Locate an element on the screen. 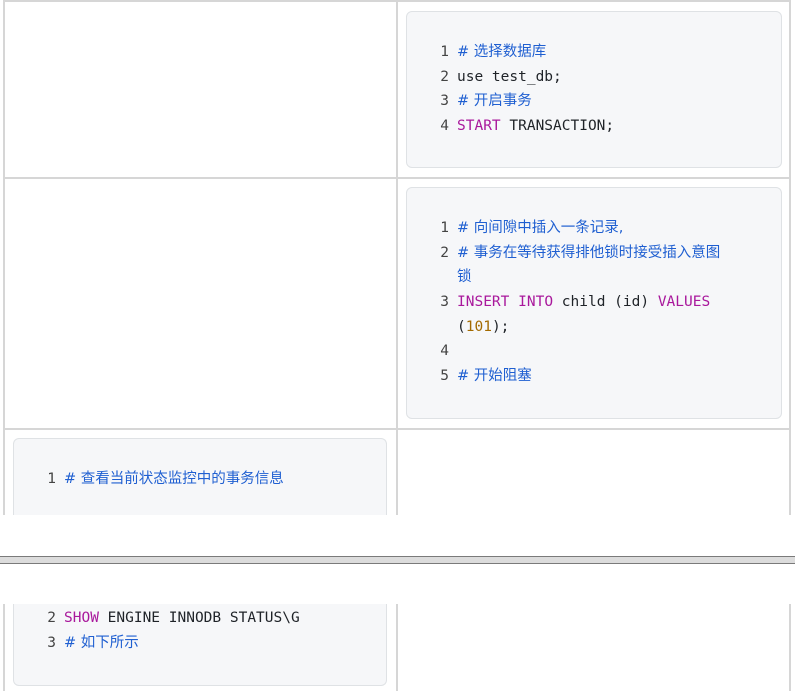  table-border-right-lower is located at coordinates (790, 647).